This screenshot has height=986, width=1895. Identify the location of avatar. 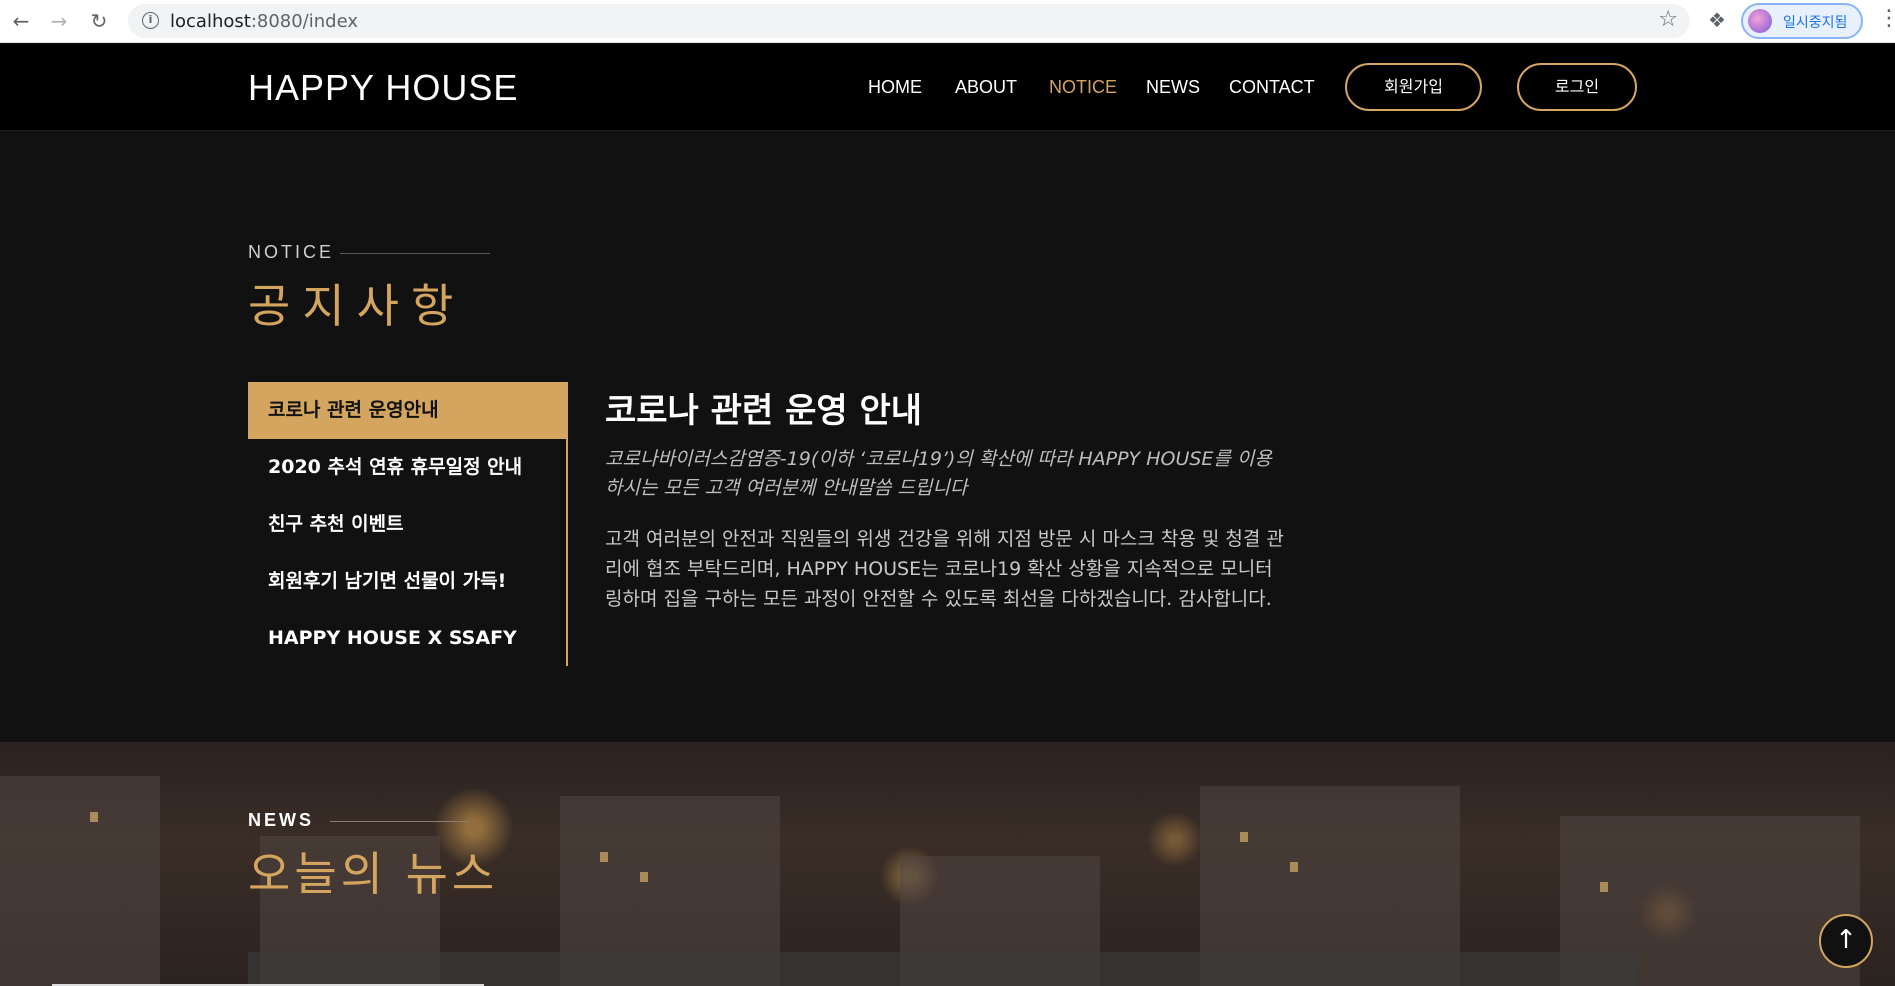
(1760, 21).